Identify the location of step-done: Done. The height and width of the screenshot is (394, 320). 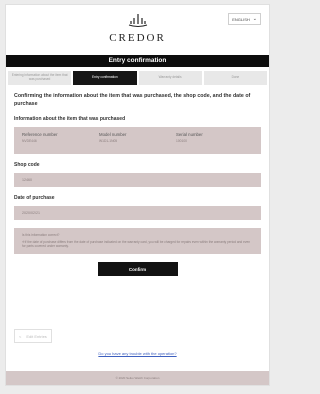
(235, 78).